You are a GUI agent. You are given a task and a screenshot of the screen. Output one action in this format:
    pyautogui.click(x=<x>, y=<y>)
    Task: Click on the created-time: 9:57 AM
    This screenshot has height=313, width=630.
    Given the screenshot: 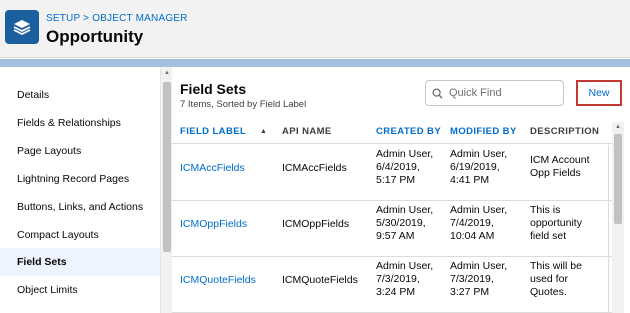 What is the action you would take?
    pyautogui.click(x=395, y=236)
    